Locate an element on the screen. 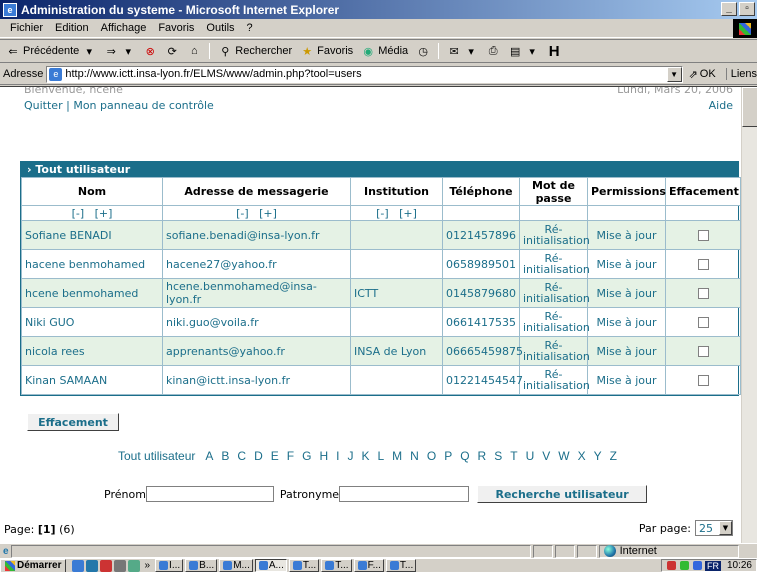 Image resolution: width=757 pixels, height=572 pixels. alphabet-letter-u: U is located at coordinates (530, 456).